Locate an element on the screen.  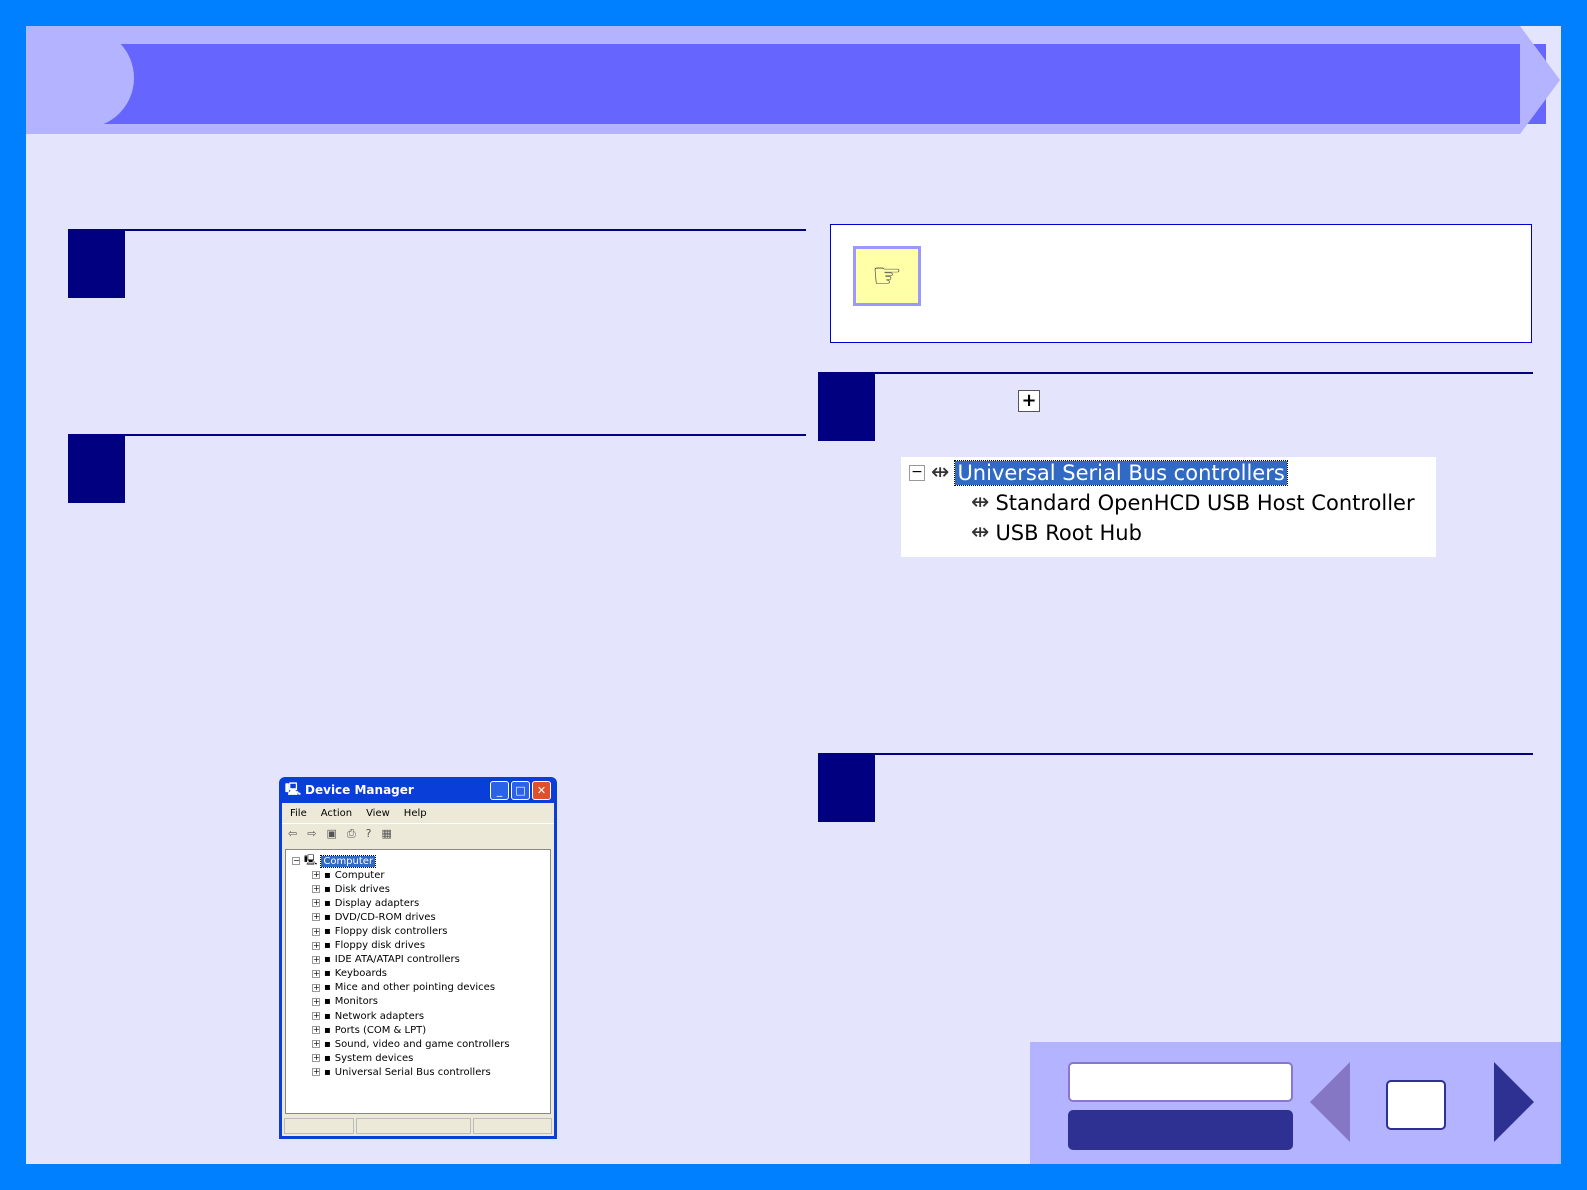
tree-item: + ▪ Display adapters is located at coordinates (418, 903).